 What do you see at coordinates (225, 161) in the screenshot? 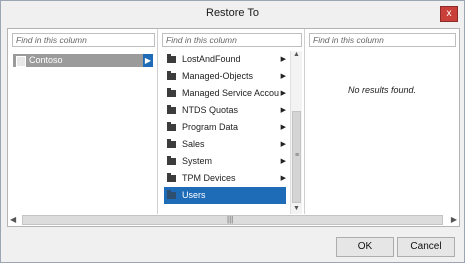
I see `list-item: System ▶` at bounding box center [225, 161].